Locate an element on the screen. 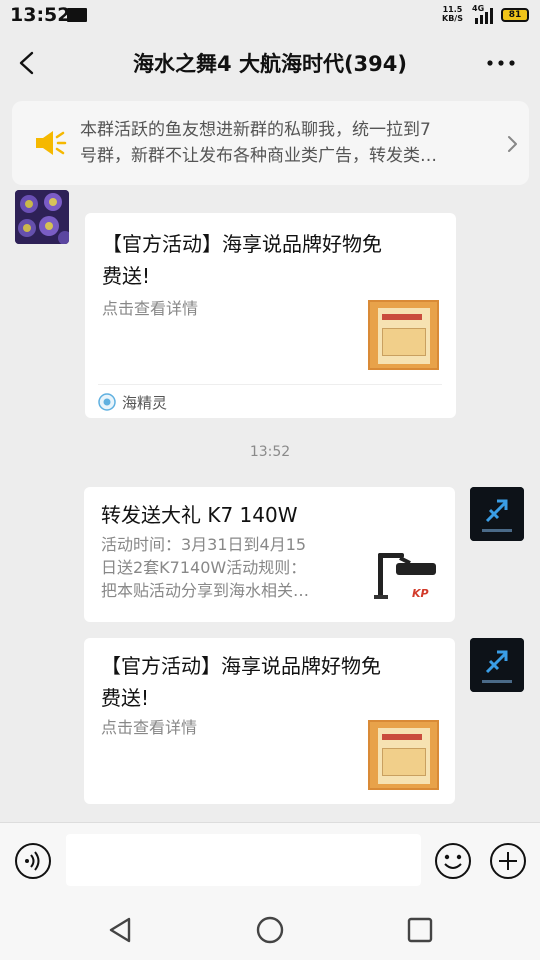 This screenshot has height=960, width=540. input-bar is located at coordinates (270, 860).